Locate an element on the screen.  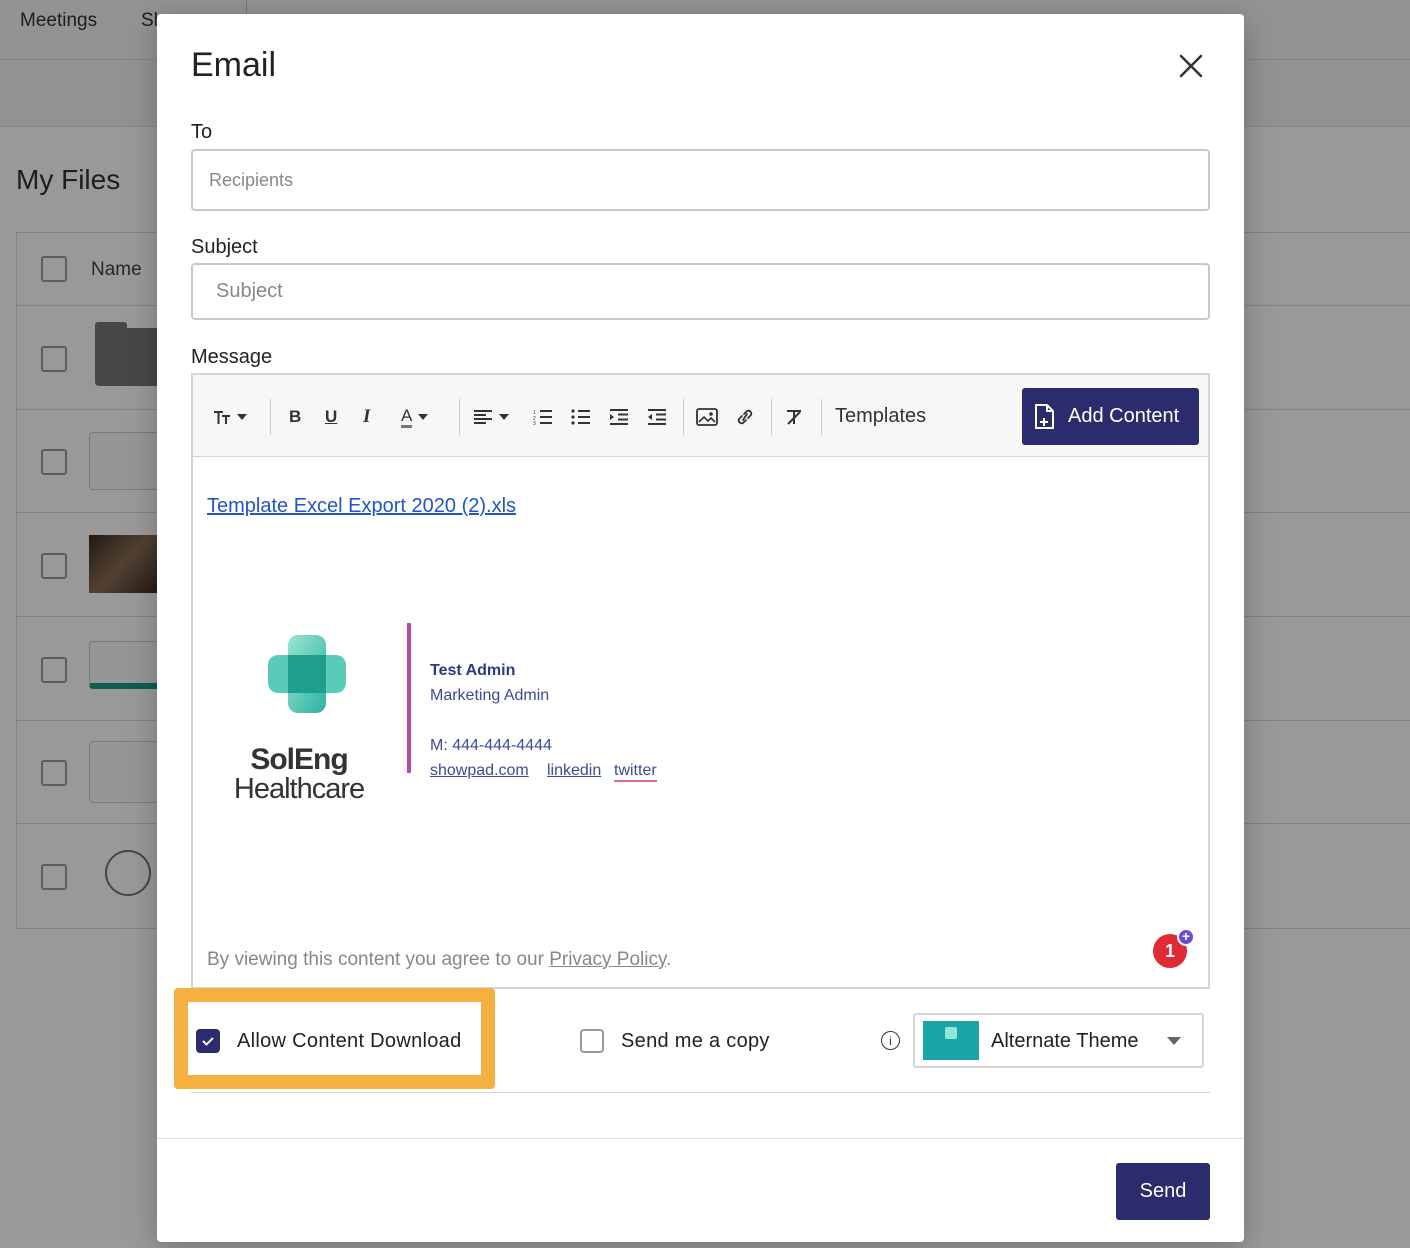
signature-name: Test Admin is located at coordinates (473, 670).